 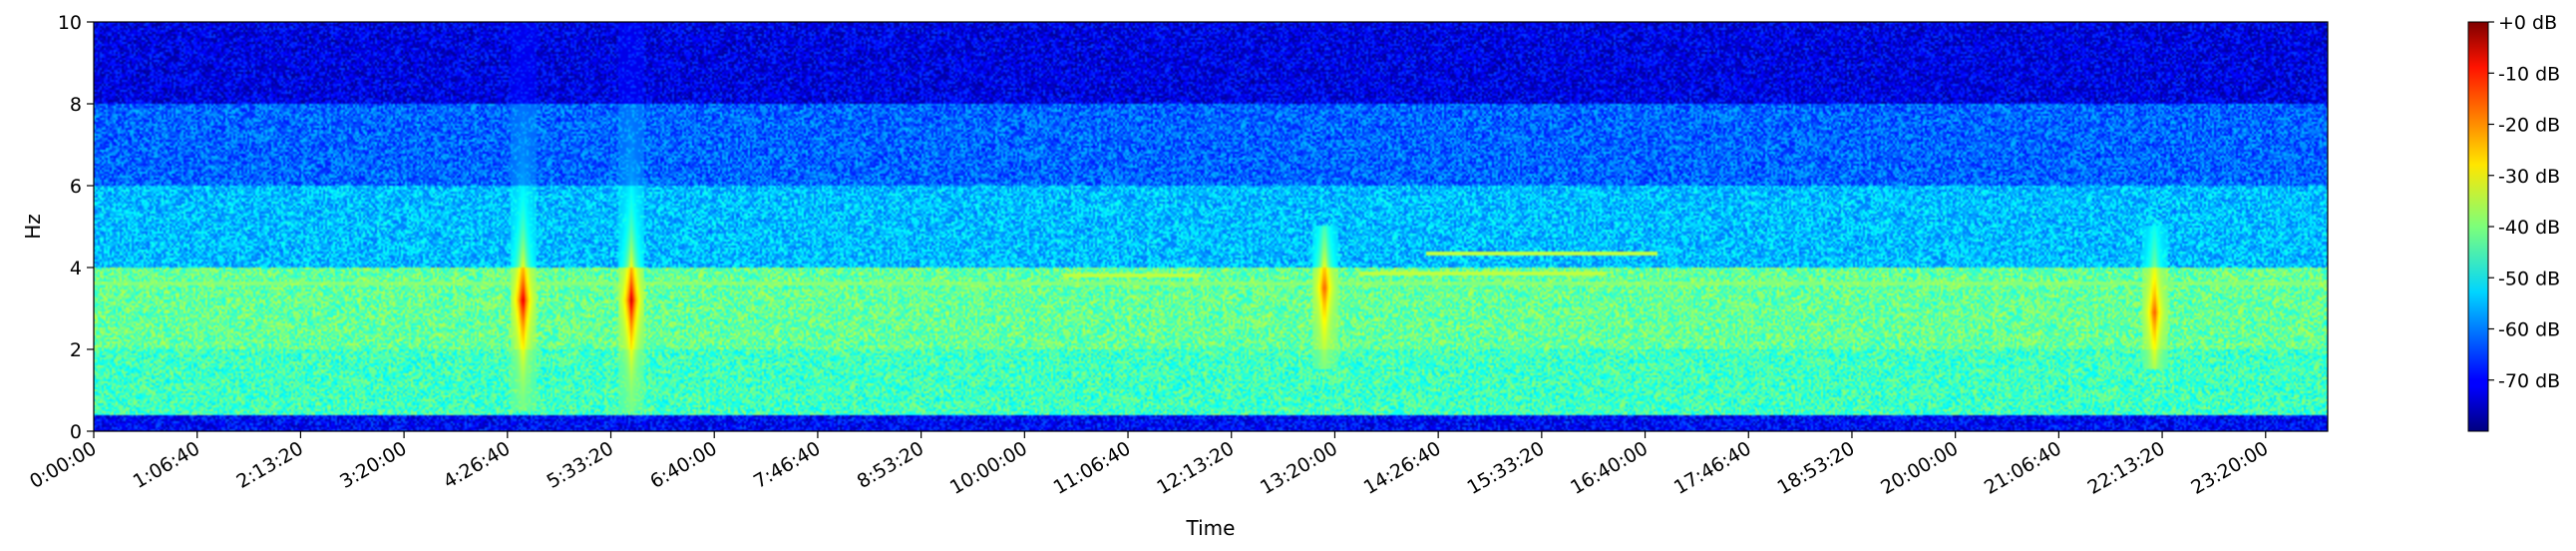 I want to click on x-tick-label: 10:00:00, so click(x=988, y=468).